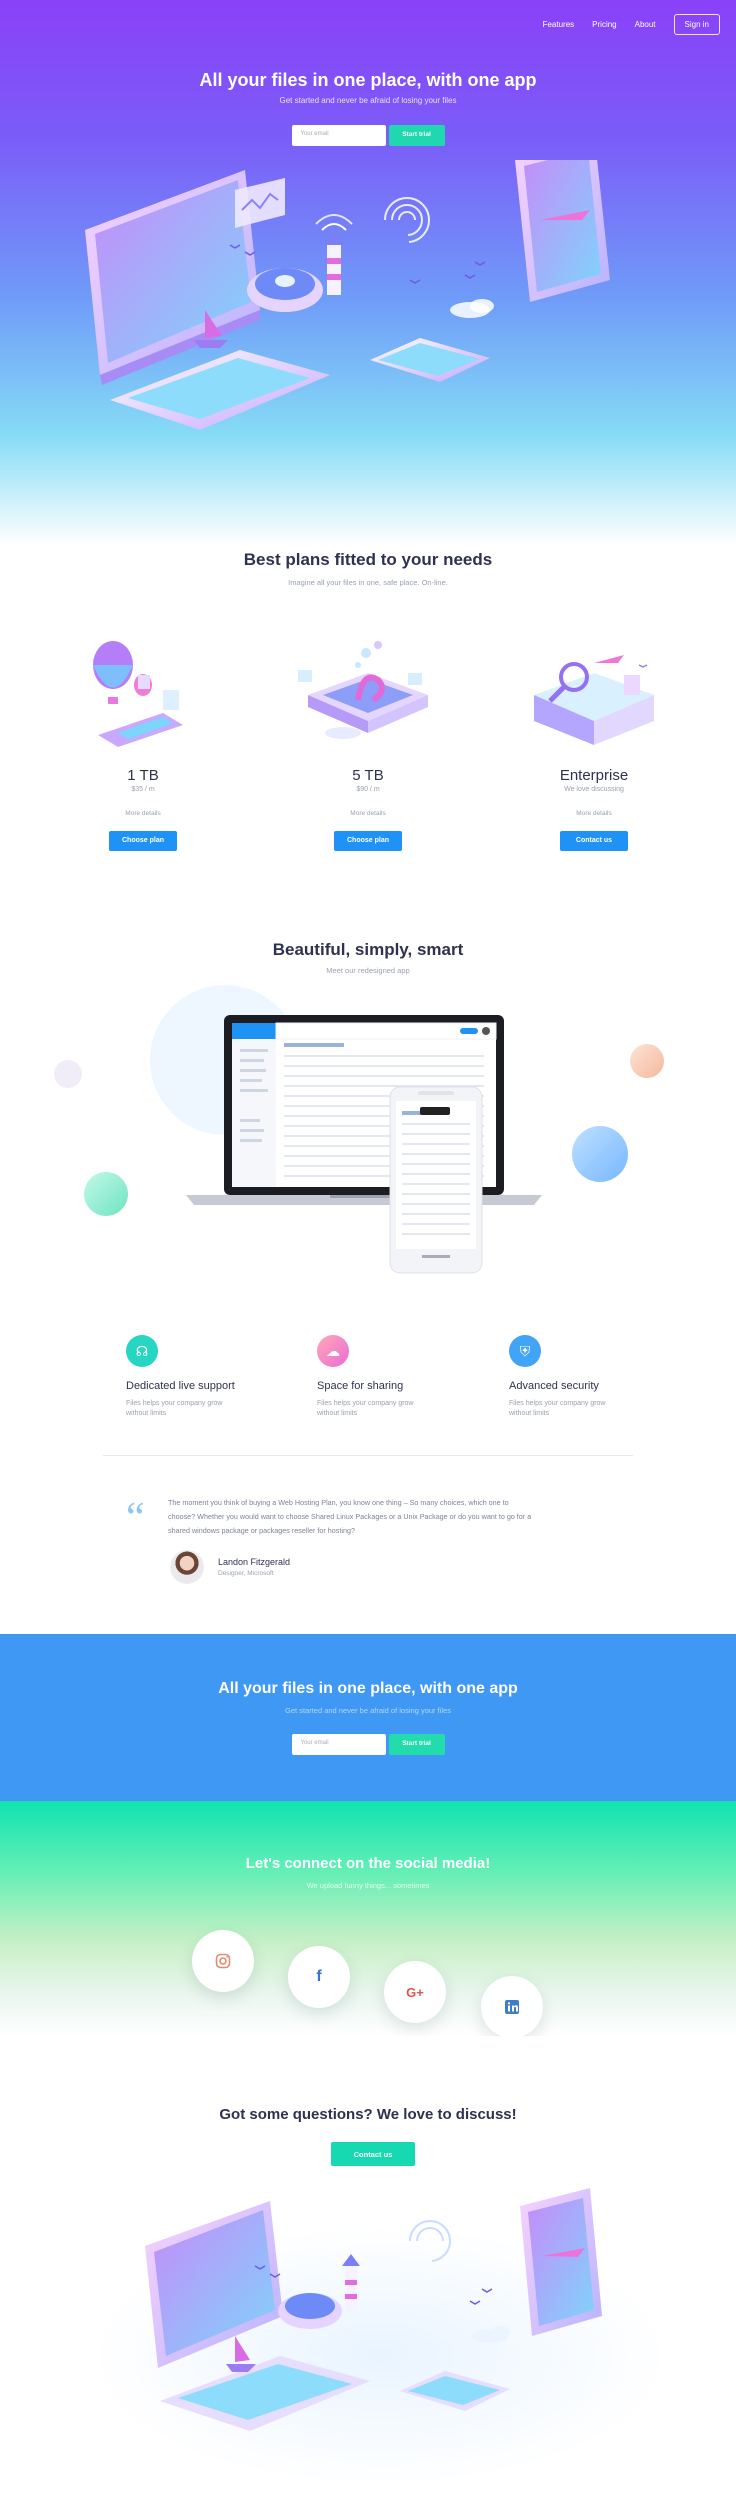  I want to click on testimonial-author-name: Landon Fitzgerald, so click(254, 1562).